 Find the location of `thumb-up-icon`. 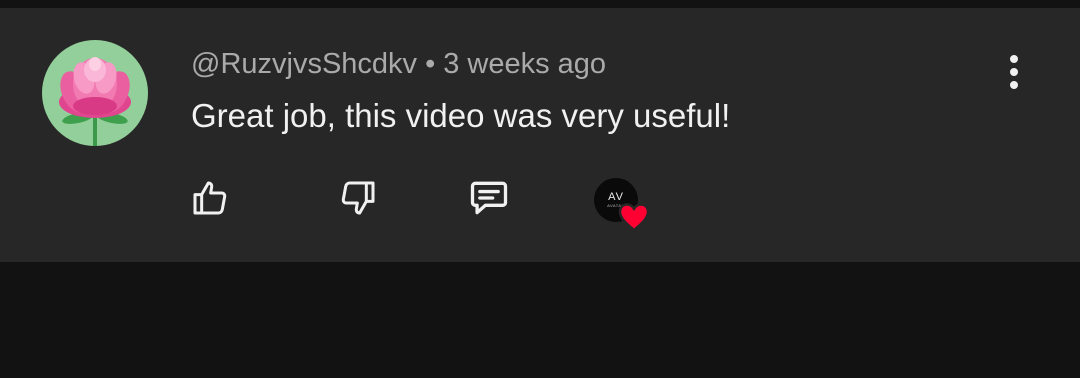

thumb-up-icon is located at coordinates (210, 198).